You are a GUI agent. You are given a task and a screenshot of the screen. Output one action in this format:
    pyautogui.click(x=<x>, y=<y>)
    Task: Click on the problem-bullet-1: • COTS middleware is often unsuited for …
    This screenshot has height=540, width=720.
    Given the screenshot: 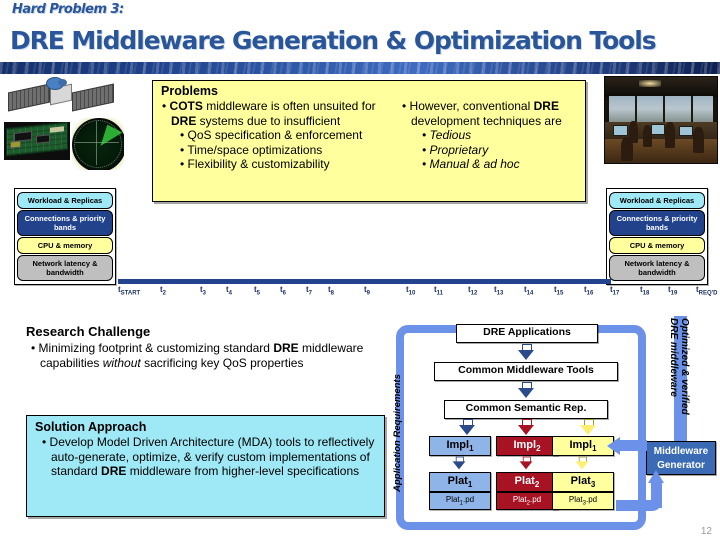 What is the action you would take?
    pyautogui.click(x=269, y=113)
    